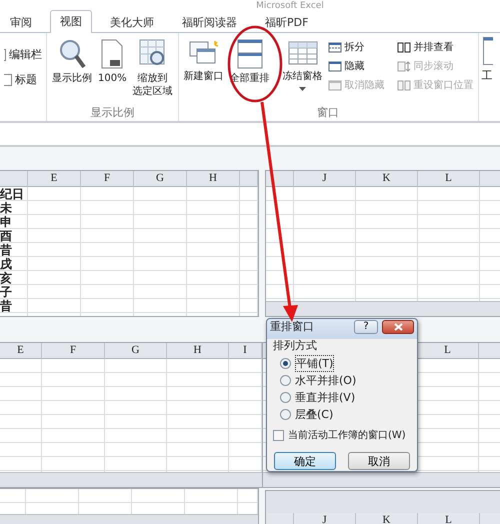 This screenshot has height=524, width=500. I want to click on checkbox-label: 编辑栏, so click(25, 54).